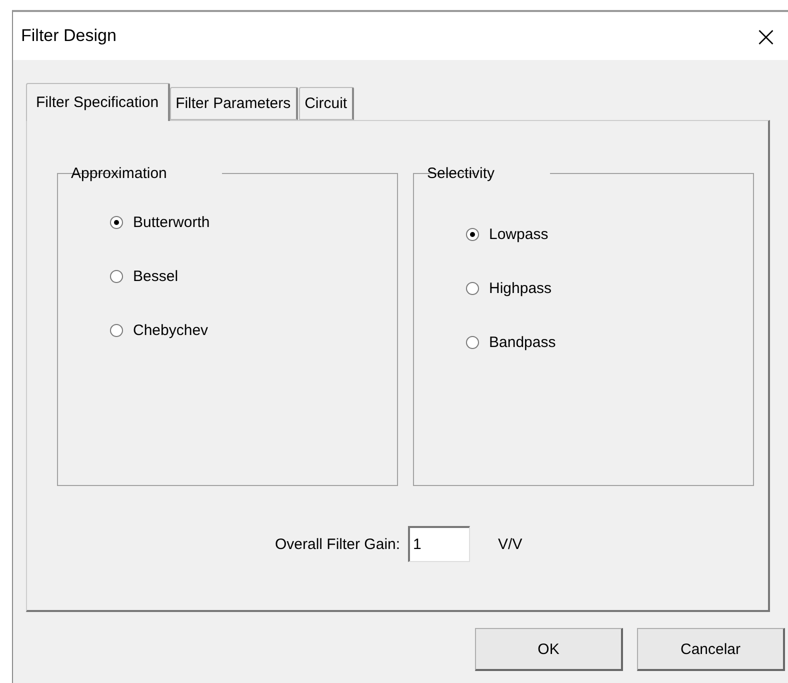  Describe the element at coordinates (520, 288) in the screenshot. I see `radio-label: Highpass` at that location.